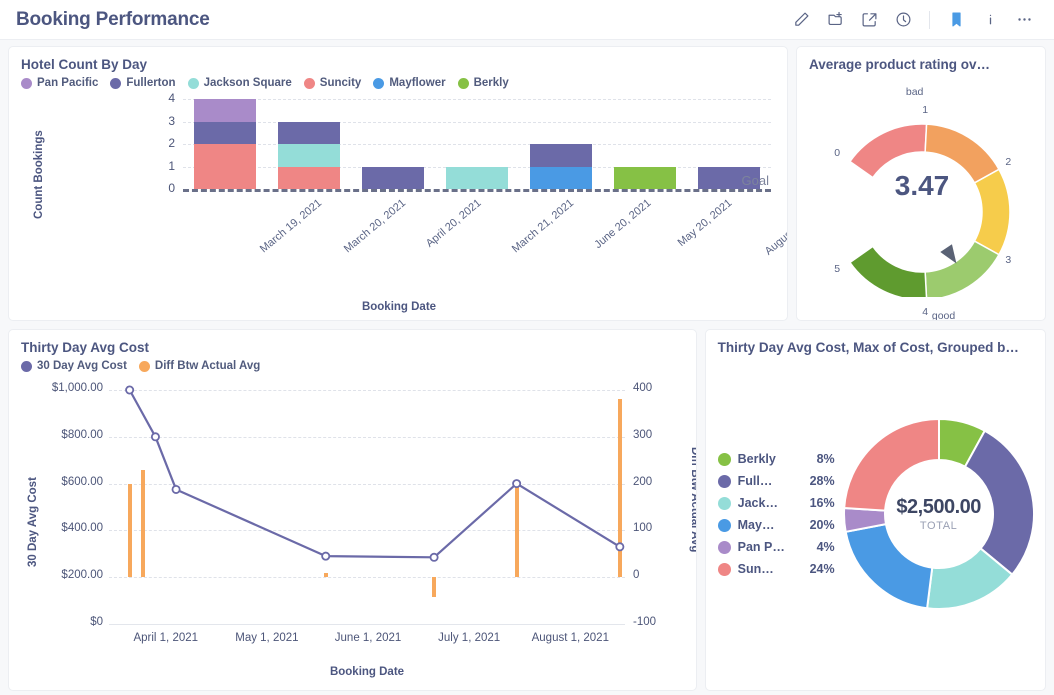 The image size is (1054, 695). I want to click on donut-legend-item: Jack… 16%, so click(776, 503).